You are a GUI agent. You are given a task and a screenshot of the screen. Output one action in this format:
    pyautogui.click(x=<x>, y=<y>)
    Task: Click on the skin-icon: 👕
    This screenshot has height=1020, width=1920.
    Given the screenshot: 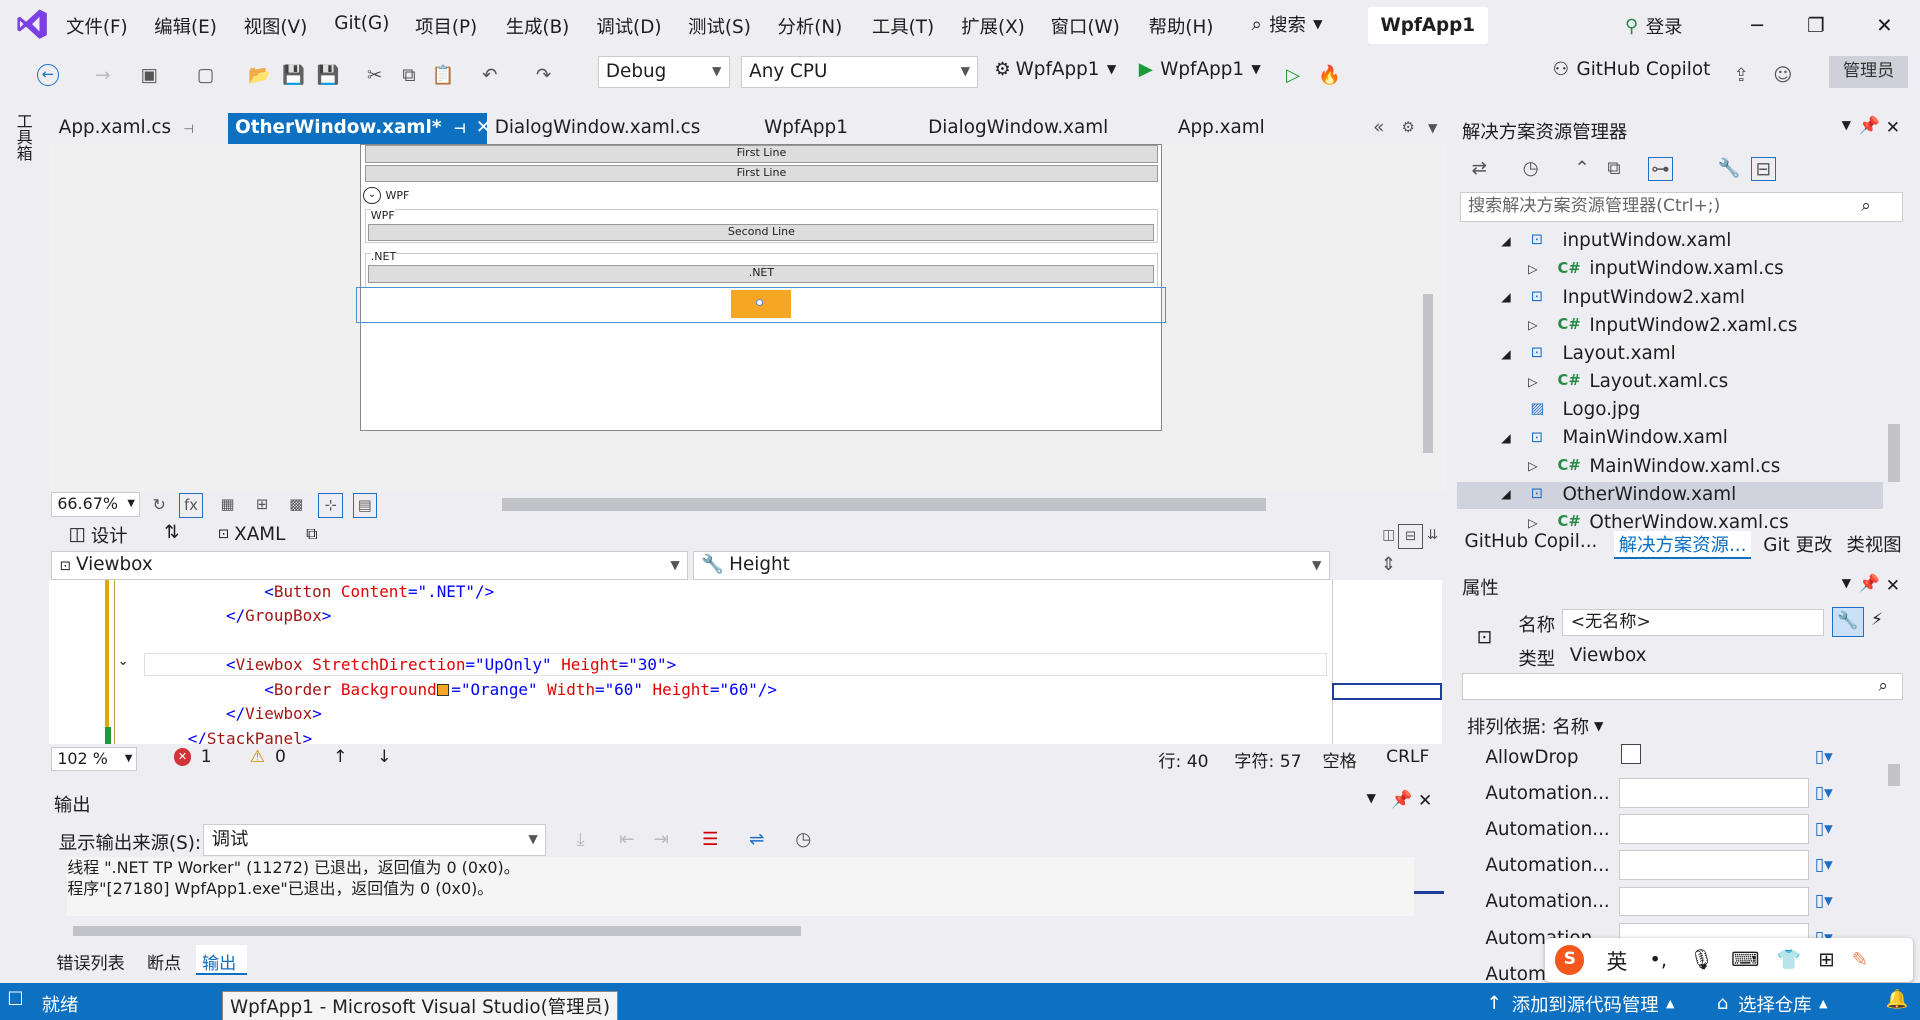 What is the action you would take?
    pyautogui.click(x=1789, y=959)
    